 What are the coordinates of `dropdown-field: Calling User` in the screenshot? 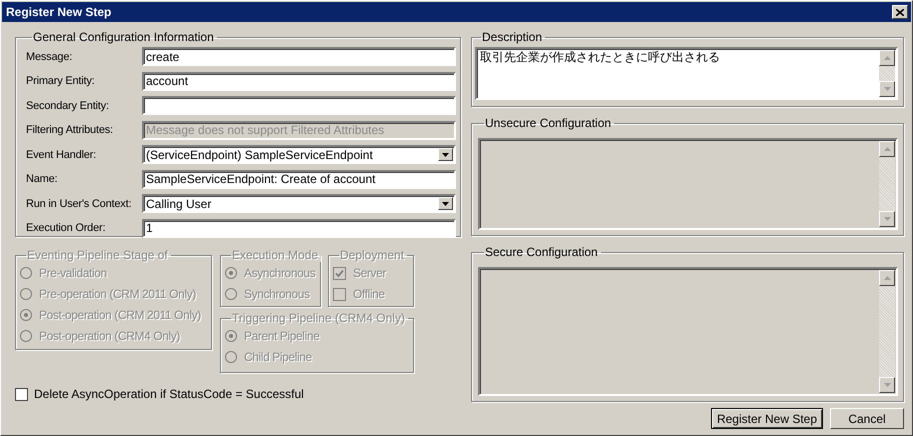 It's located at (299, 203).